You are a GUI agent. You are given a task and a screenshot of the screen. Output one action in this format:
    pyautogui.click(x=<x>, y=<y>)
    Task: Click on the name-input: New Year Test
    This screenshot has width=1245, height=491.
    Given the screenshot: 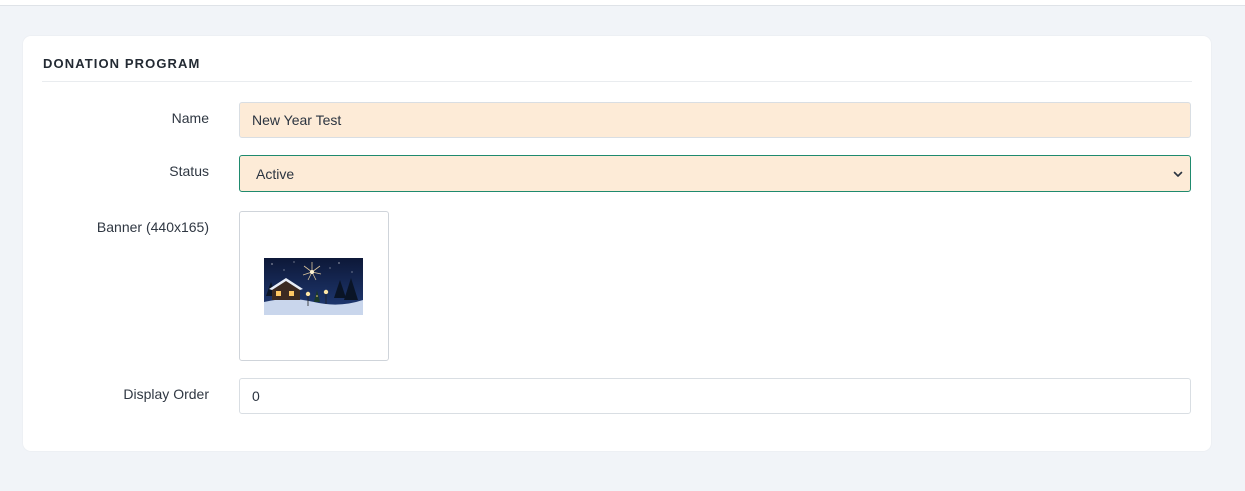 What is the action you would take?
    pyautogui.click(x=715, y=120)
    